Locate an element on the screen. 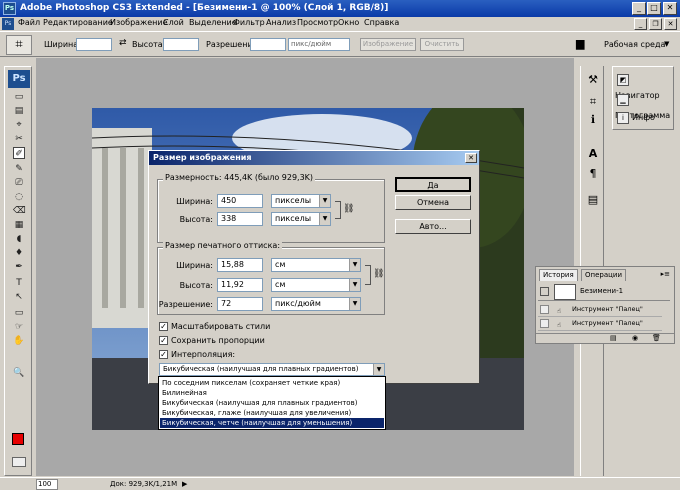  resample-checkbox: ✓ Интерполяция: is located at coordinates (197, 355).